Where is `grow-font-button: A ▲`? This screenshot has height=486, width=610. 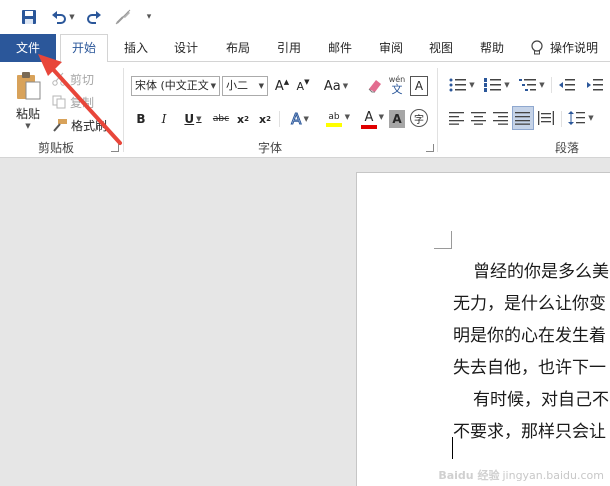
grow-font-button: A ▲ is located at coordinates (282, 86).